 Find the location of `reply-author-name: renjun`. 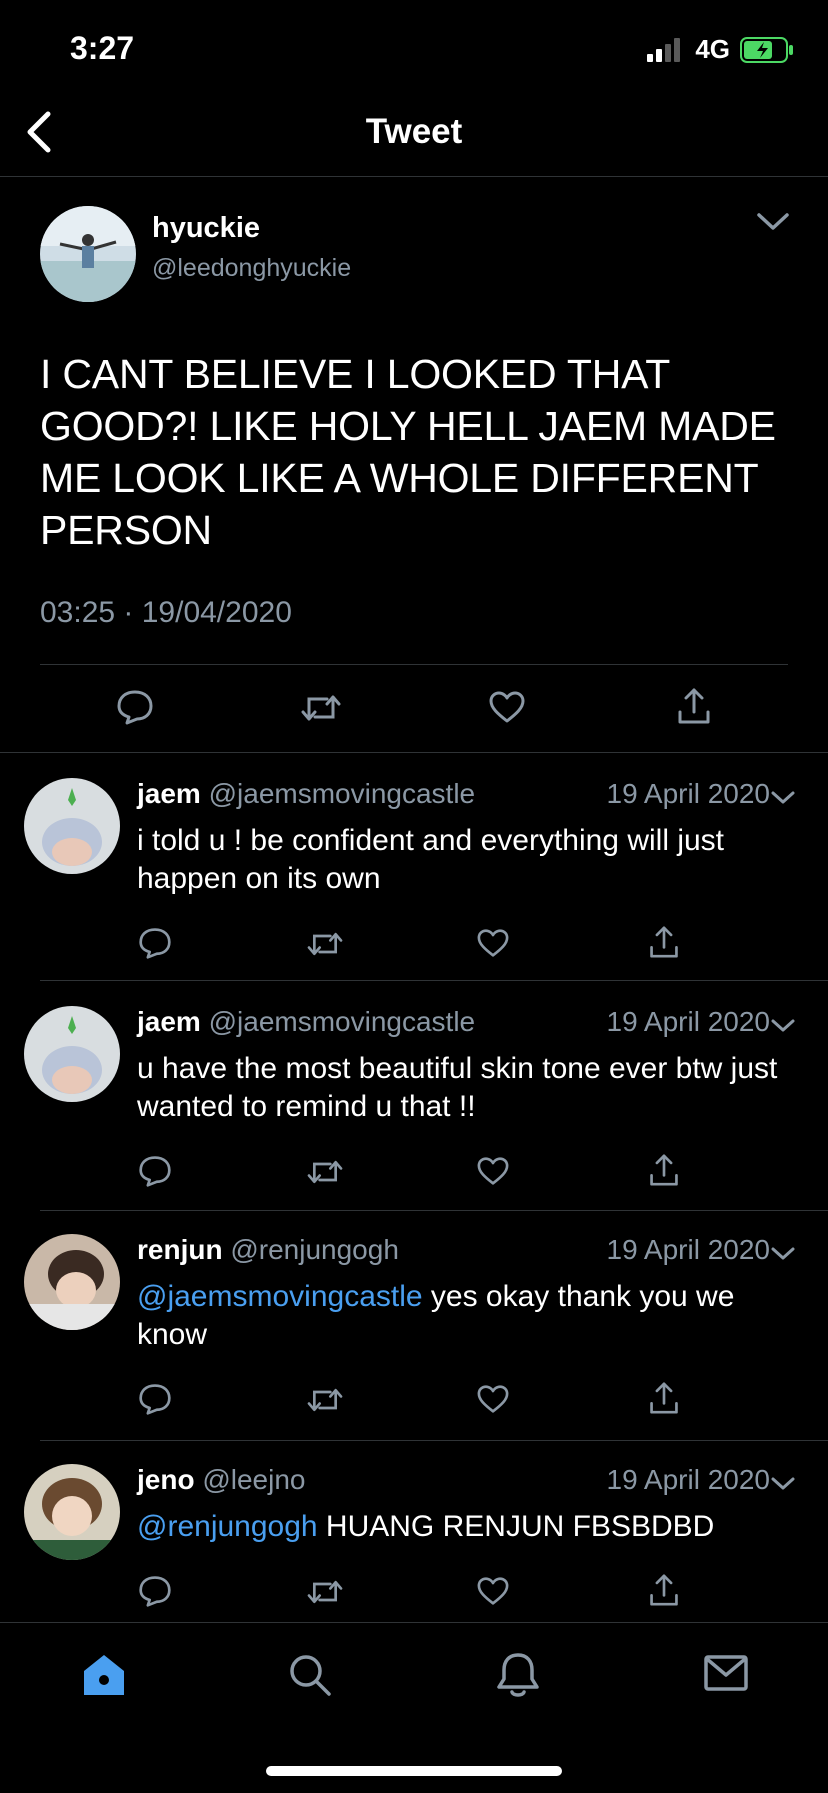

reply-author-name: renjun is located at coordinates (180, 1249).